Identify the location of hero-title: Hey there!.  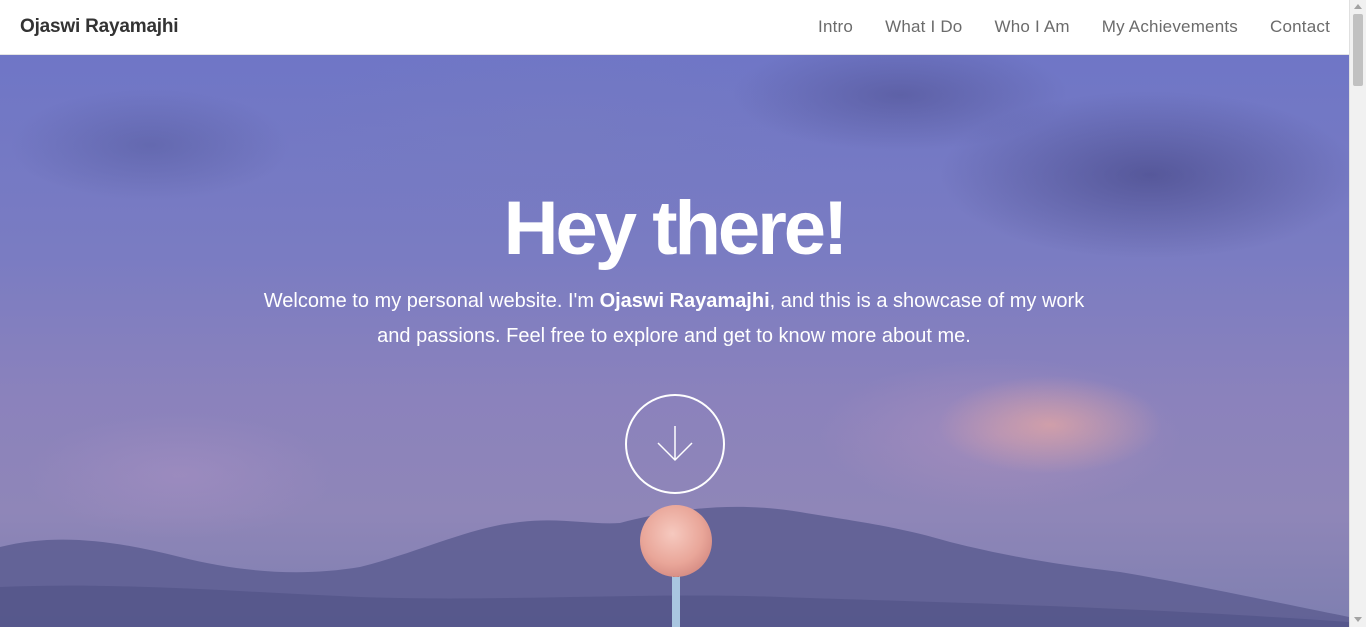
(676, 228).